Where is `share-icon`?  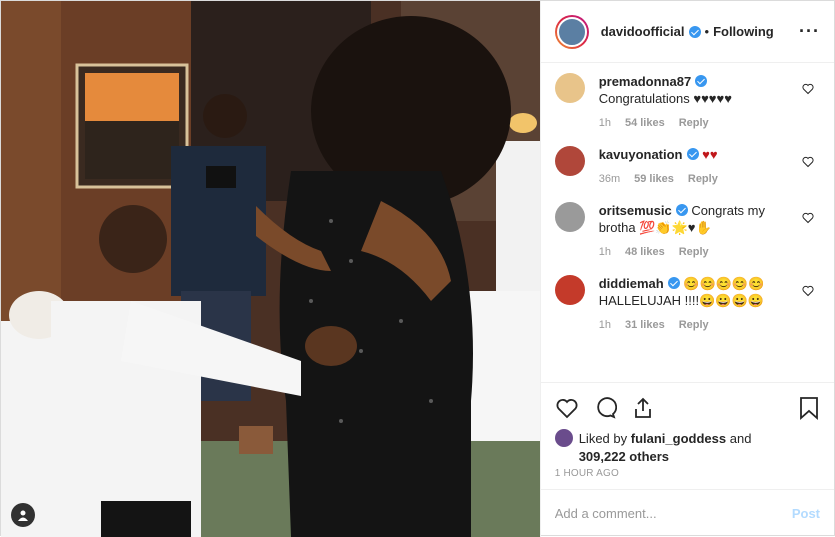
share-icon is located at coordinates (643, 408).